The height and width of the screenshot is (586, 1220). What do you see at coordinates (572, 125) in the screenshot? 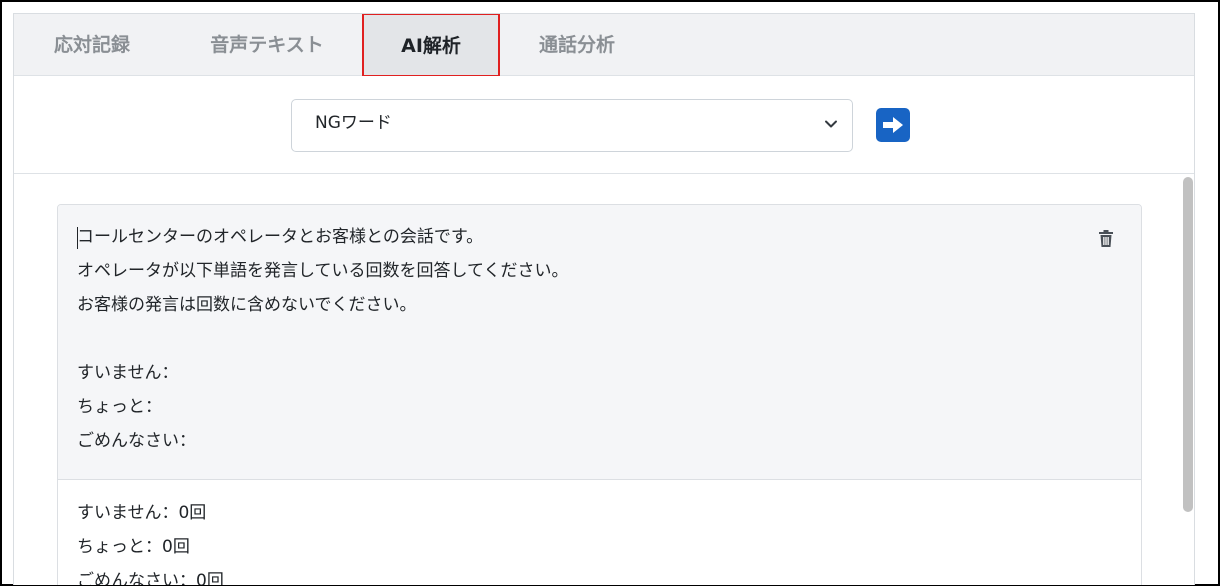
I see `prompt-template-select: NGワード` at bounding box center [572, 125].